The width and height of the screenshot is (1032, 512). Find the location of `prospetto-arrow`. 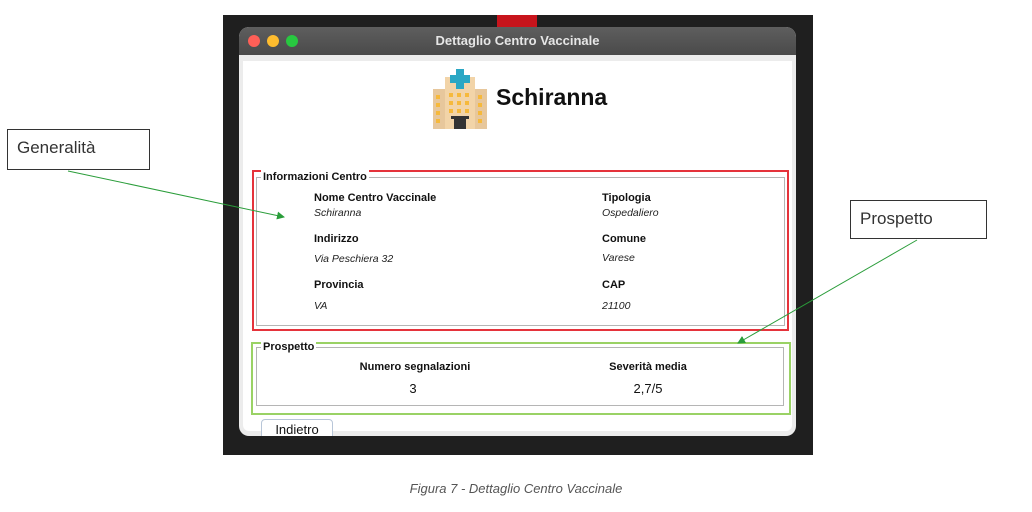

prospetto-arrow is located at coordinates (827, 291).